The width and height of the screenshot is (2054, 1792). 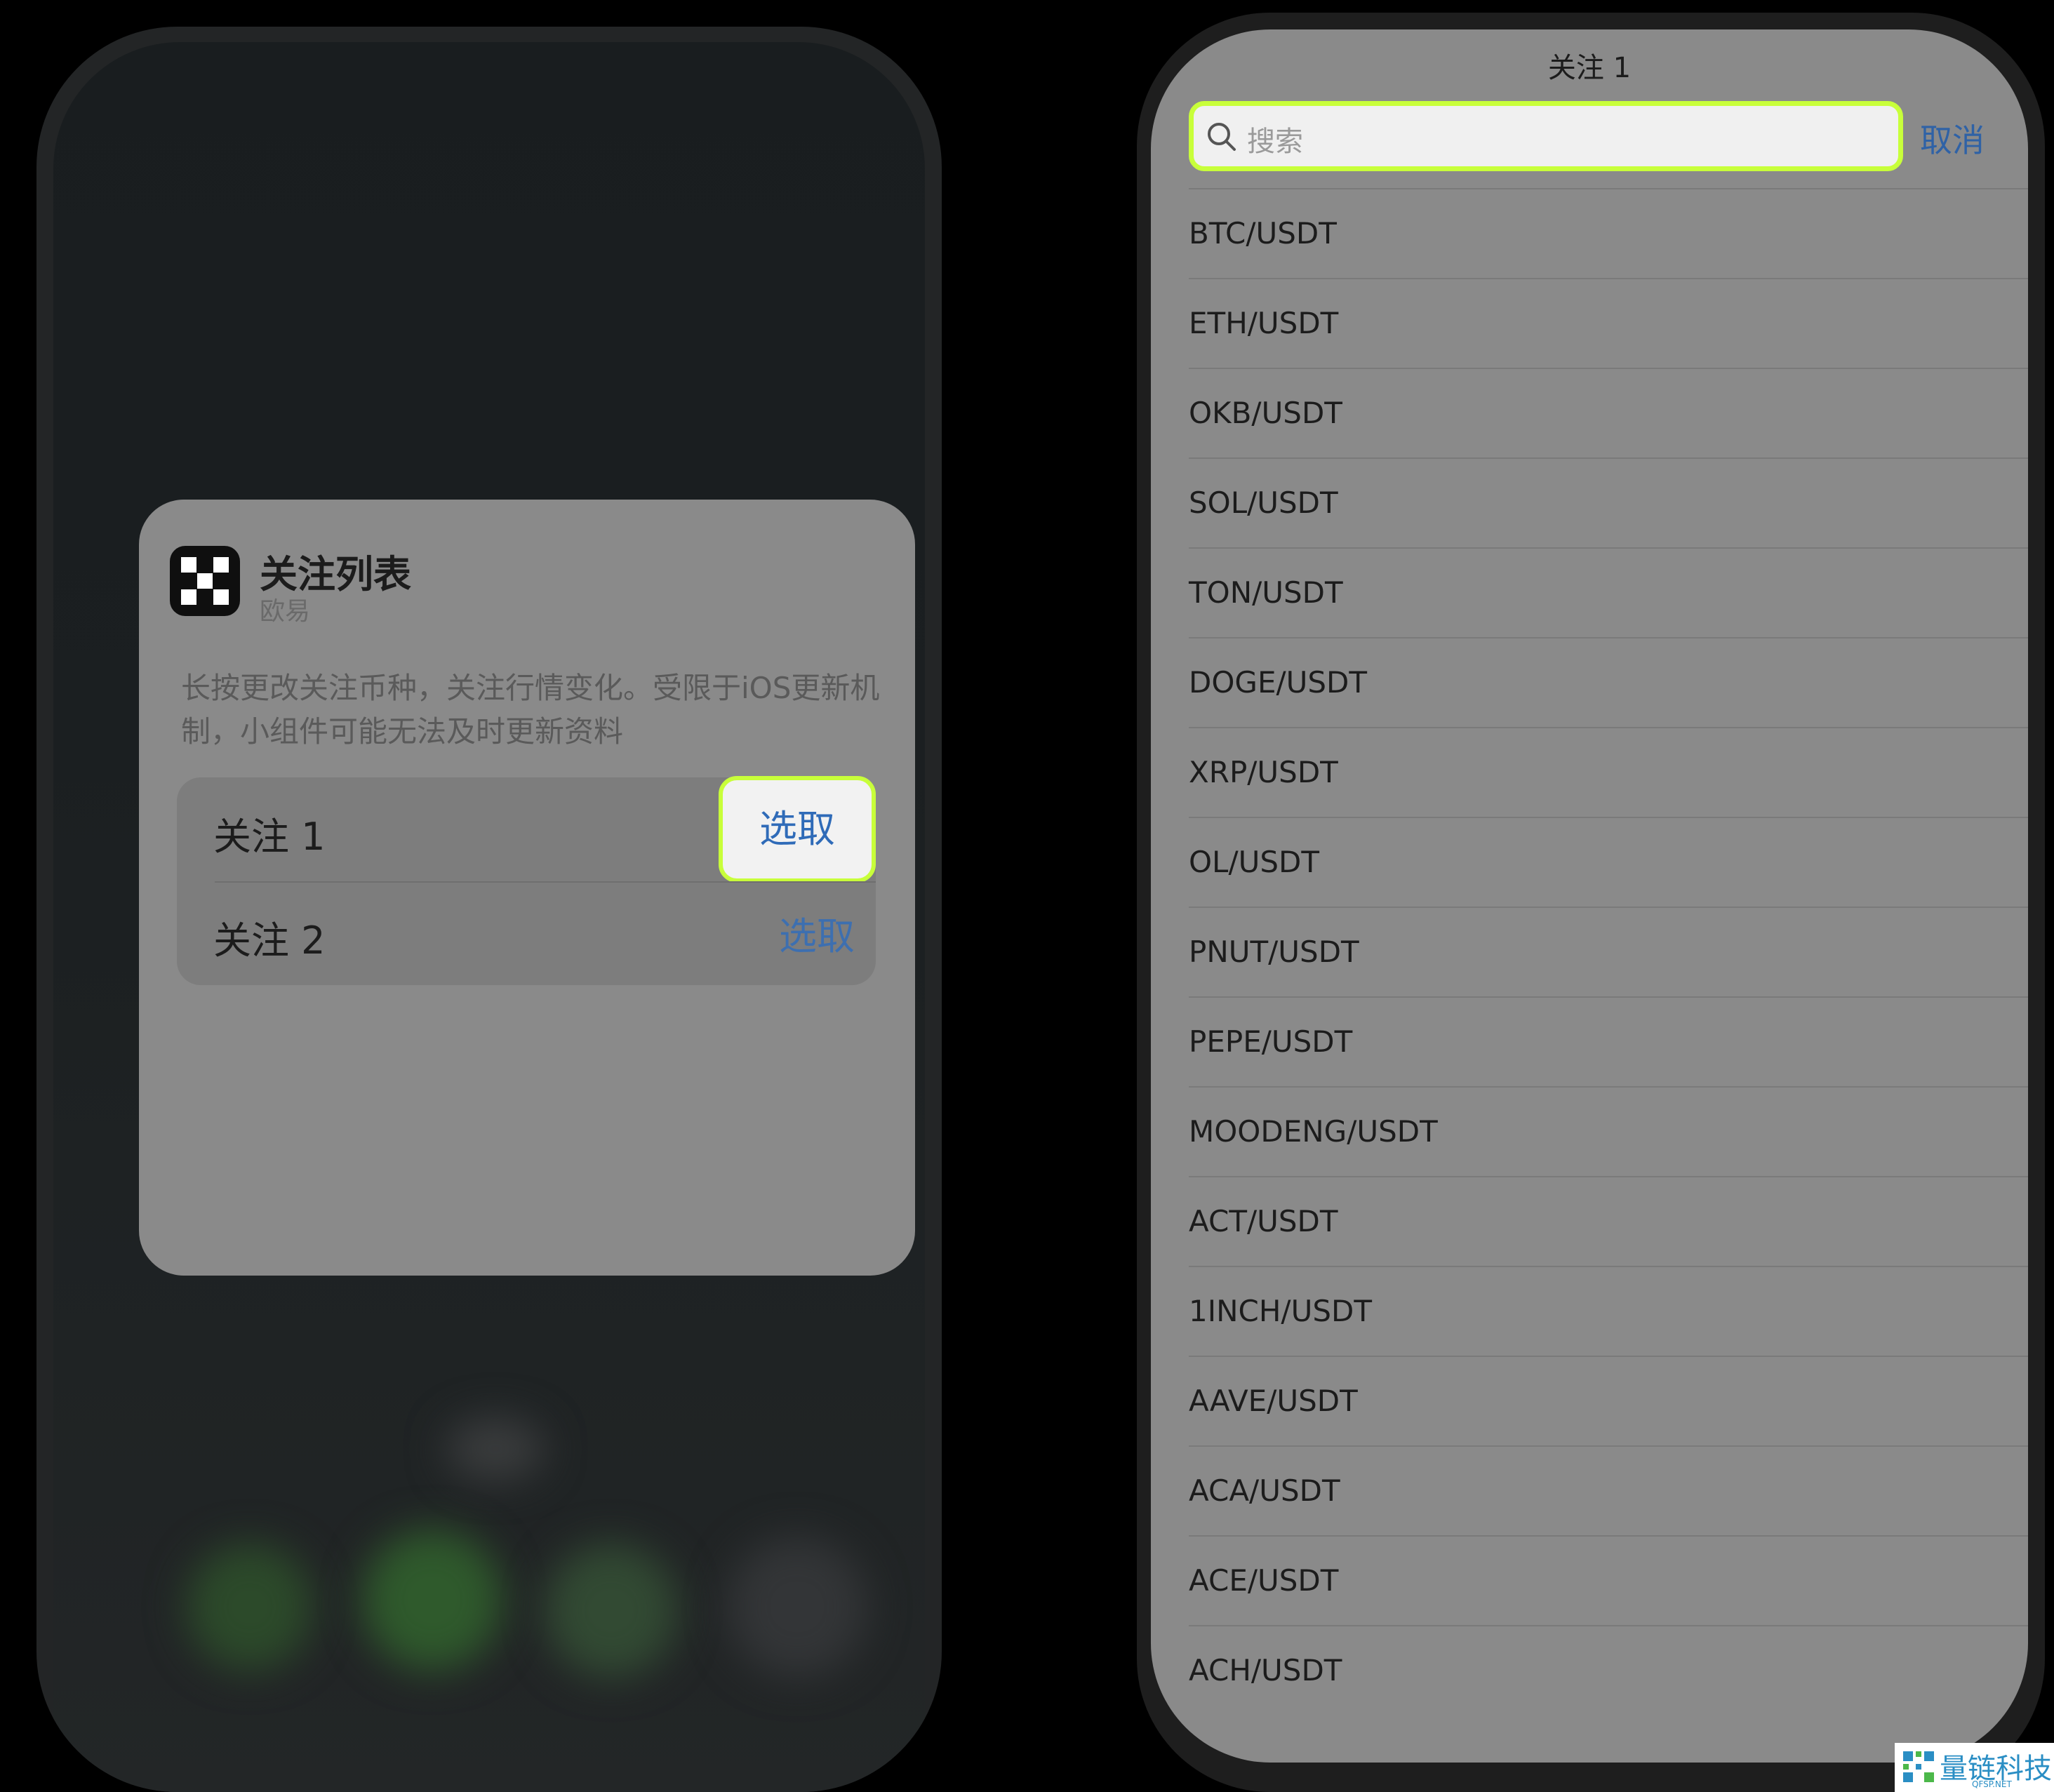 I want to click on search-icon, so click(x=1222, y=137).